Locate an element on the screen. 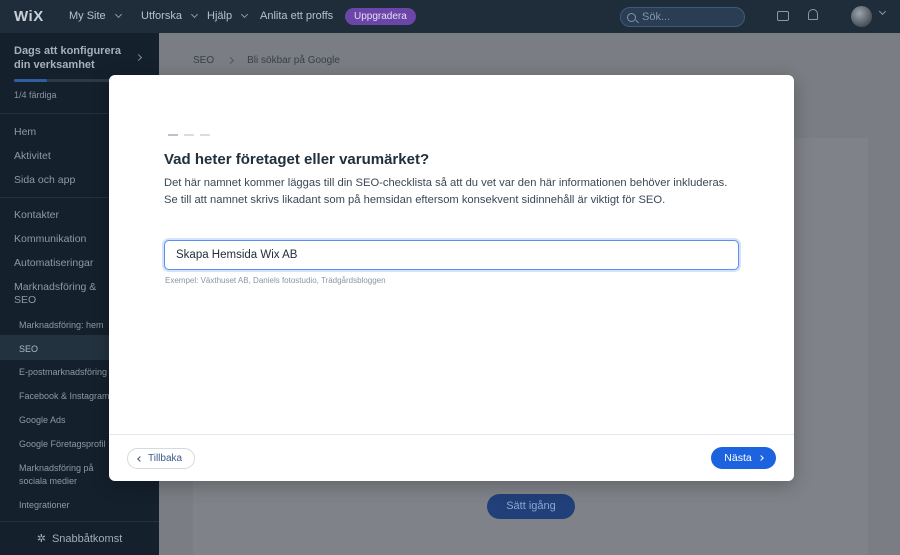 The width and height of the screenshot is (900, 555). chat-icon is located at coordinates (783, 16).